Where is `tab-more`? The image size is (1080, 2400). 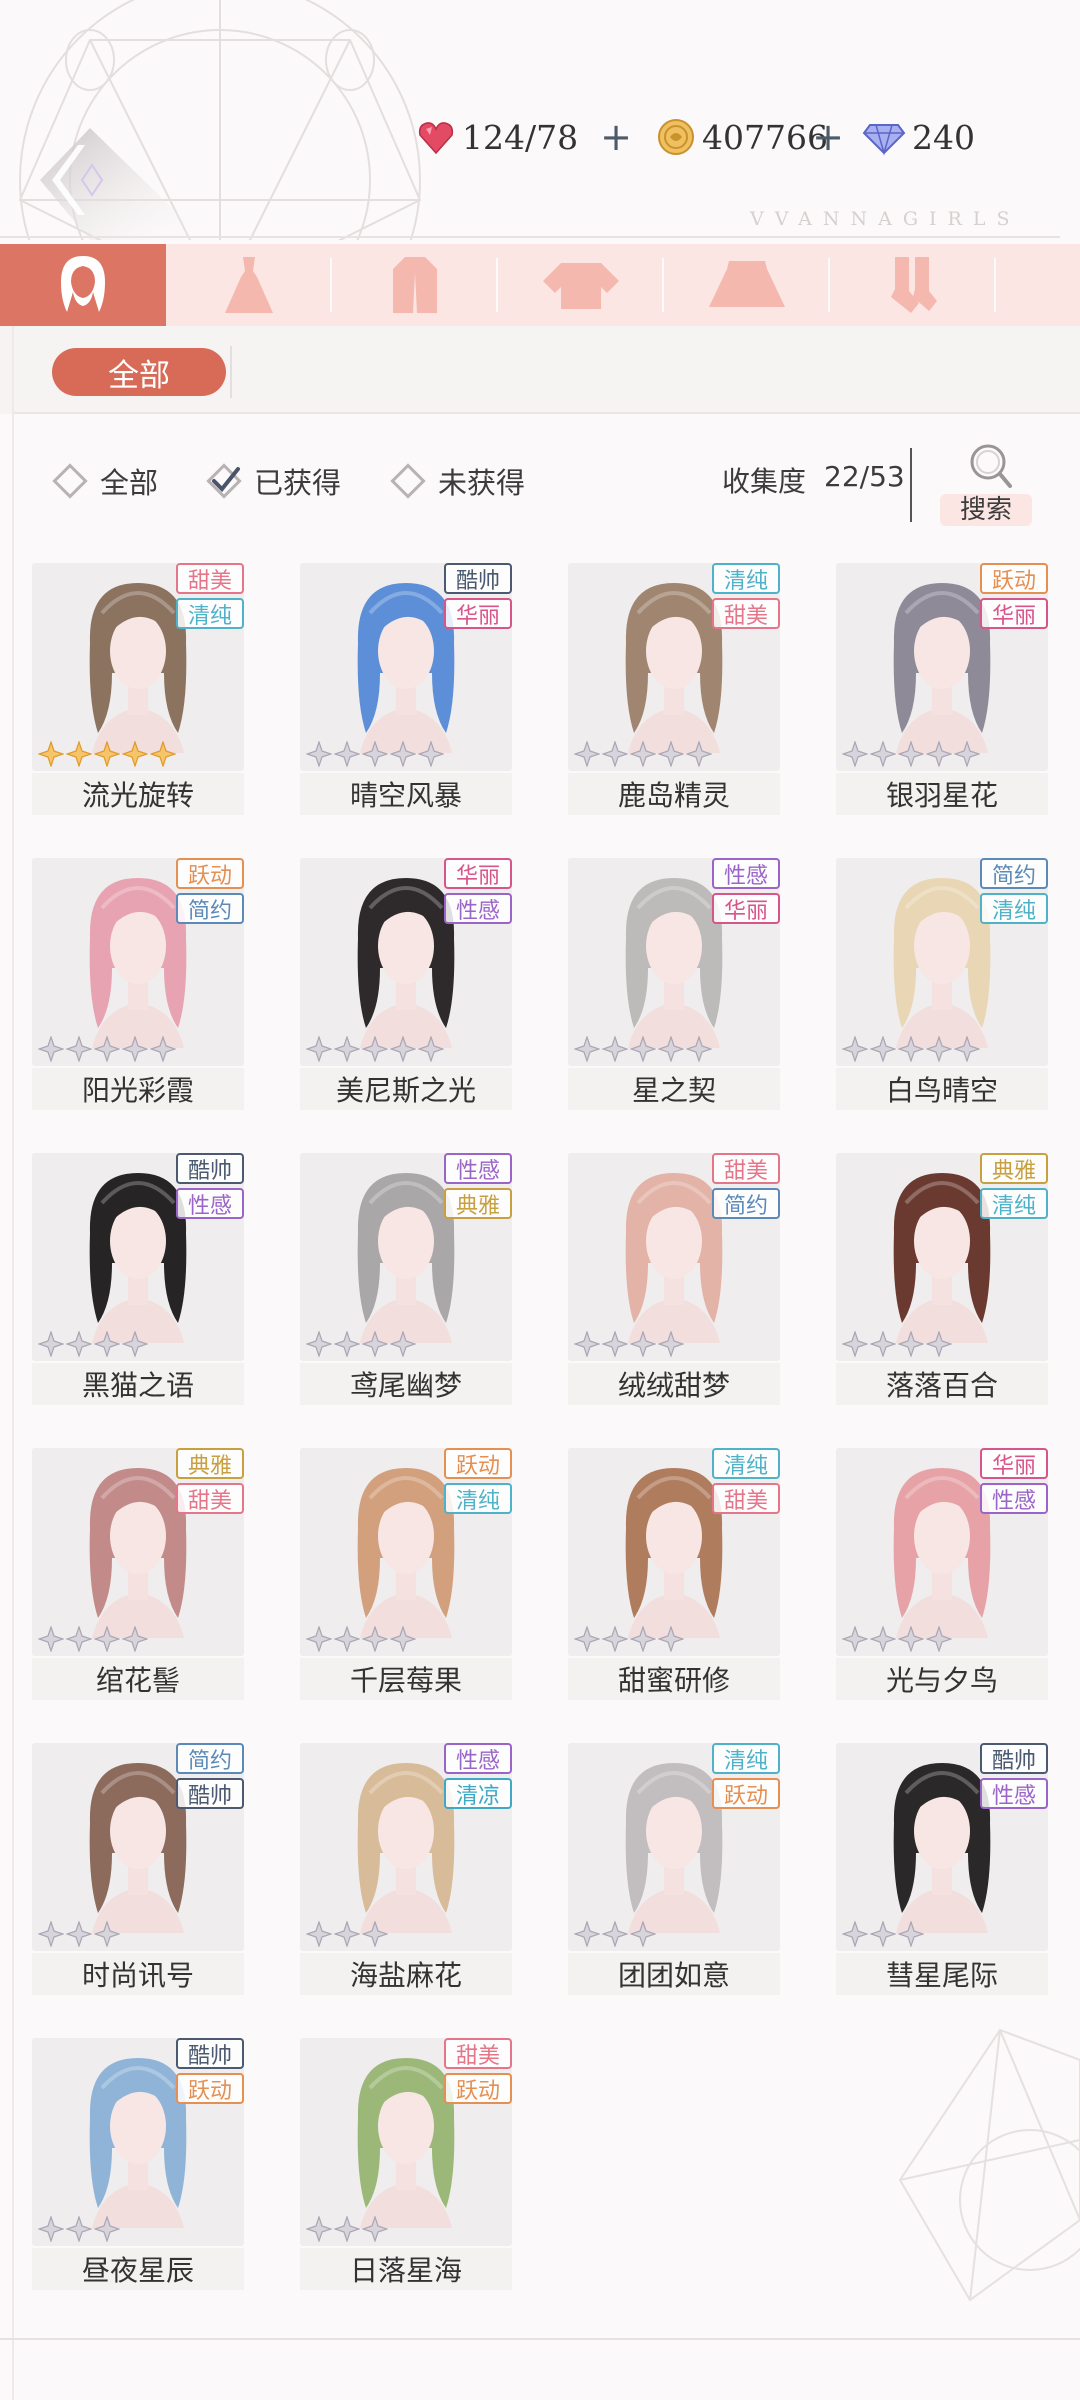
tab-more is located at coordinates (1038, 285).